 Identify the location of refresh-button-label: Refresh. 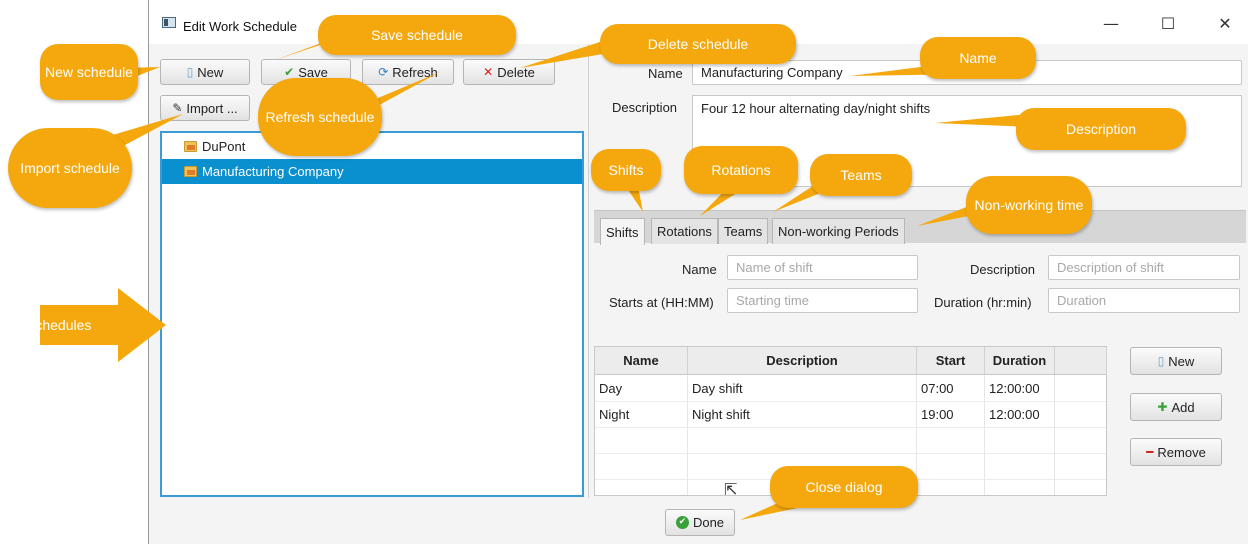
(415, 72).